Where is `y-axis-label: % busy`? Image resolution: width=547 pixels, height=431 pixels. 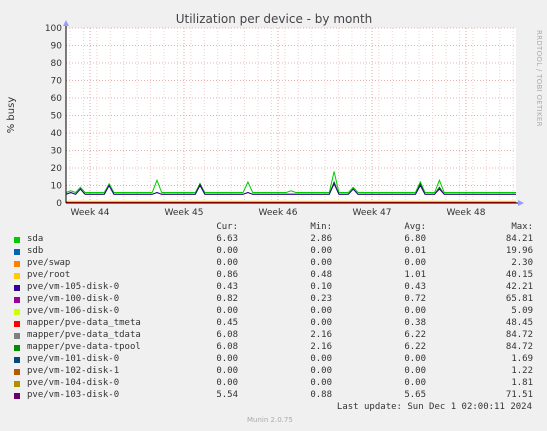 y-axis-label: % busy is located at coordinates (11, 115).